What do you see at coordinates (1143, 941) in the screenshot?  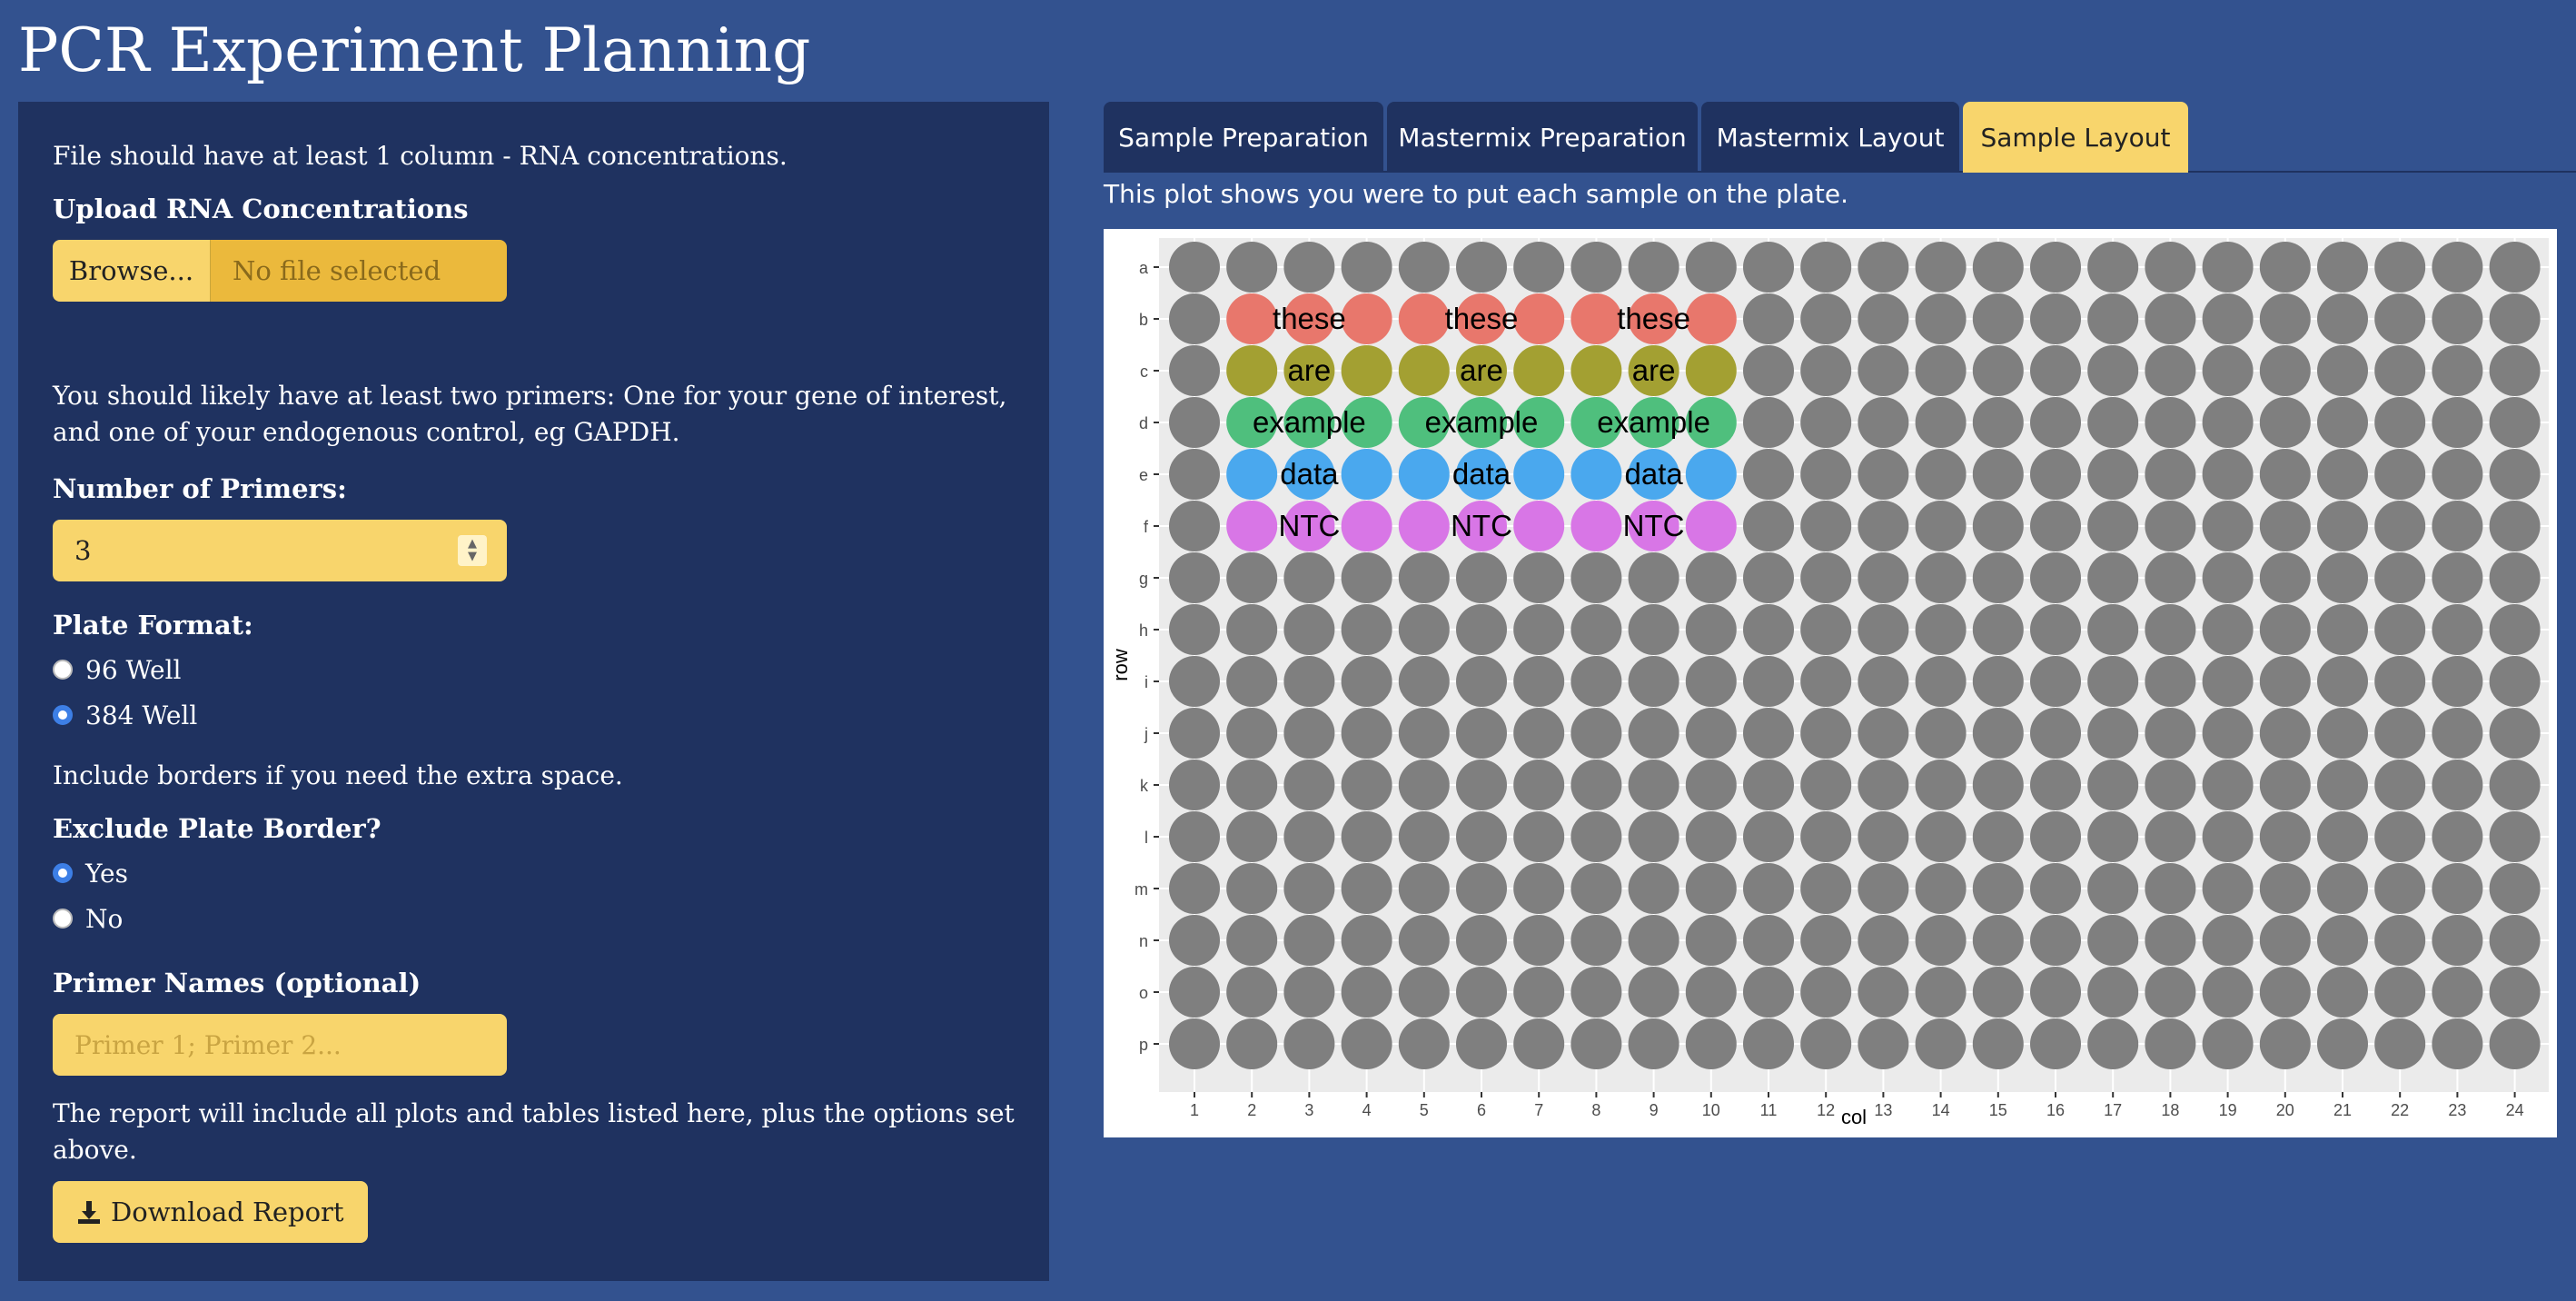 I see `y-tick-label: n` at bounding box center [1143, 941].